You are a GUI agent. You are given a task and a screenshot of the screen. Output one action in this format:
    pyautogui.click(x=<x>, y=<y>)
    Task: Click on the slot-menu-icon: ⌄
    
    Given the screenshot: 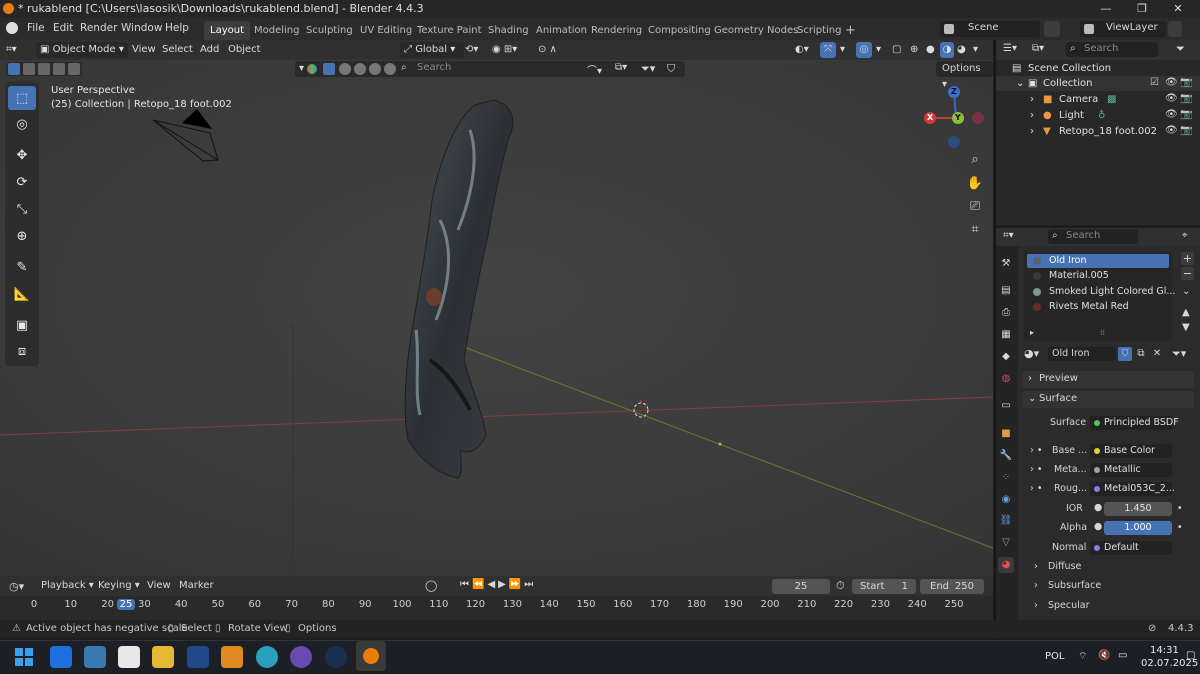 What is the action you would take?
    pyautogui.click(x=1186, y=291)
    